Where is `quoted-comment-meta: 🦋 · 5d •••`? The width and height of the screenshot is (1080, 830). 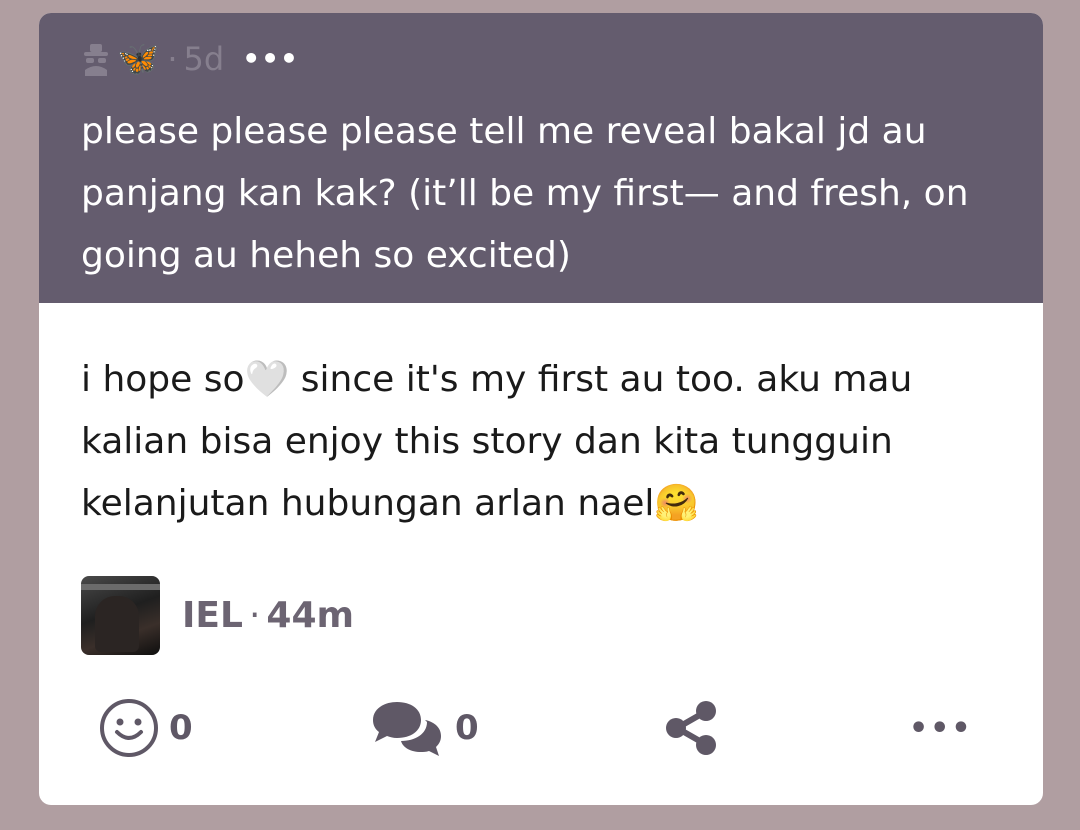
quoted-comment-meta: 🦋 · 5d ••• is located at coordinates (190, 59).